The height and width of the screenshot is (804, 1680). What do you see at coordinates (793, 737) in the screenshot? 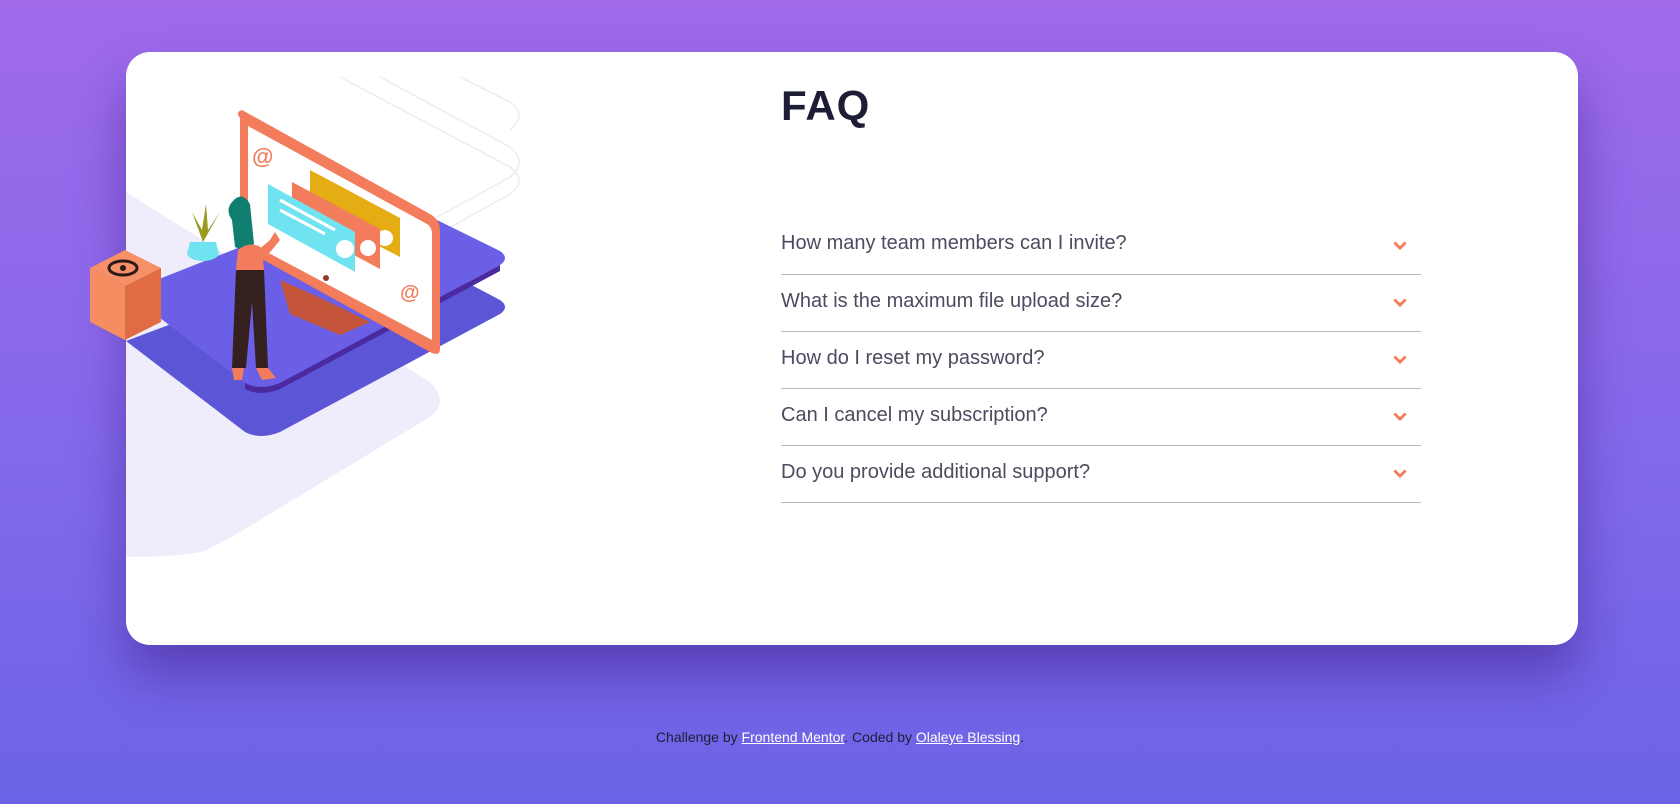
I see `frontend-mentor-link: Frontend Mentor` at bounding box center [793, 737].